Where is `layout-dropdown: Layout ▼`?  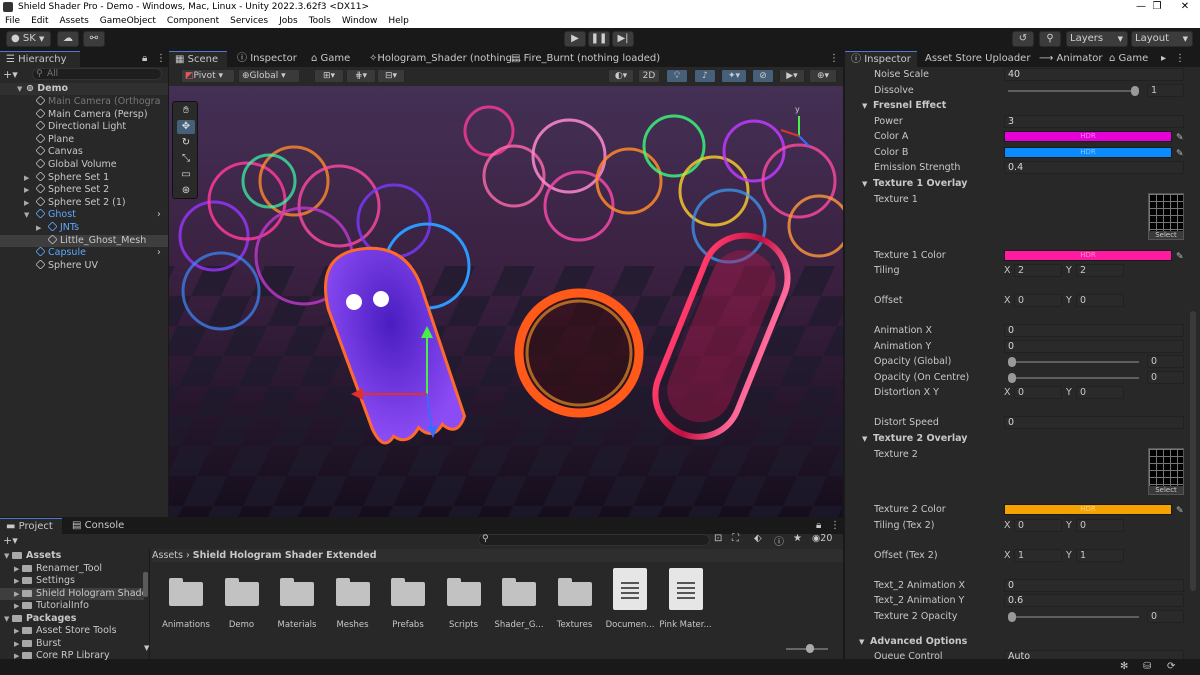 layout-dropdown: Layout ▼ is located at coordinates (1162, 39).